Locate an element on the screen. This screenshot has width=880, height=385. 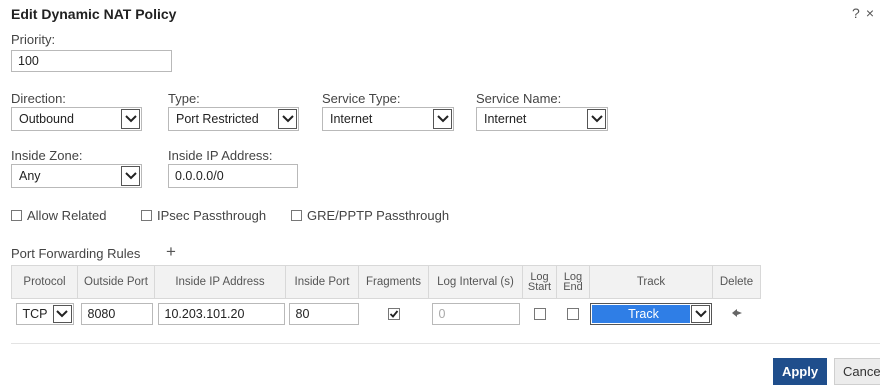
rule-inside-ip-input: 10.203.101.20 is located at coordinates (221, 314).